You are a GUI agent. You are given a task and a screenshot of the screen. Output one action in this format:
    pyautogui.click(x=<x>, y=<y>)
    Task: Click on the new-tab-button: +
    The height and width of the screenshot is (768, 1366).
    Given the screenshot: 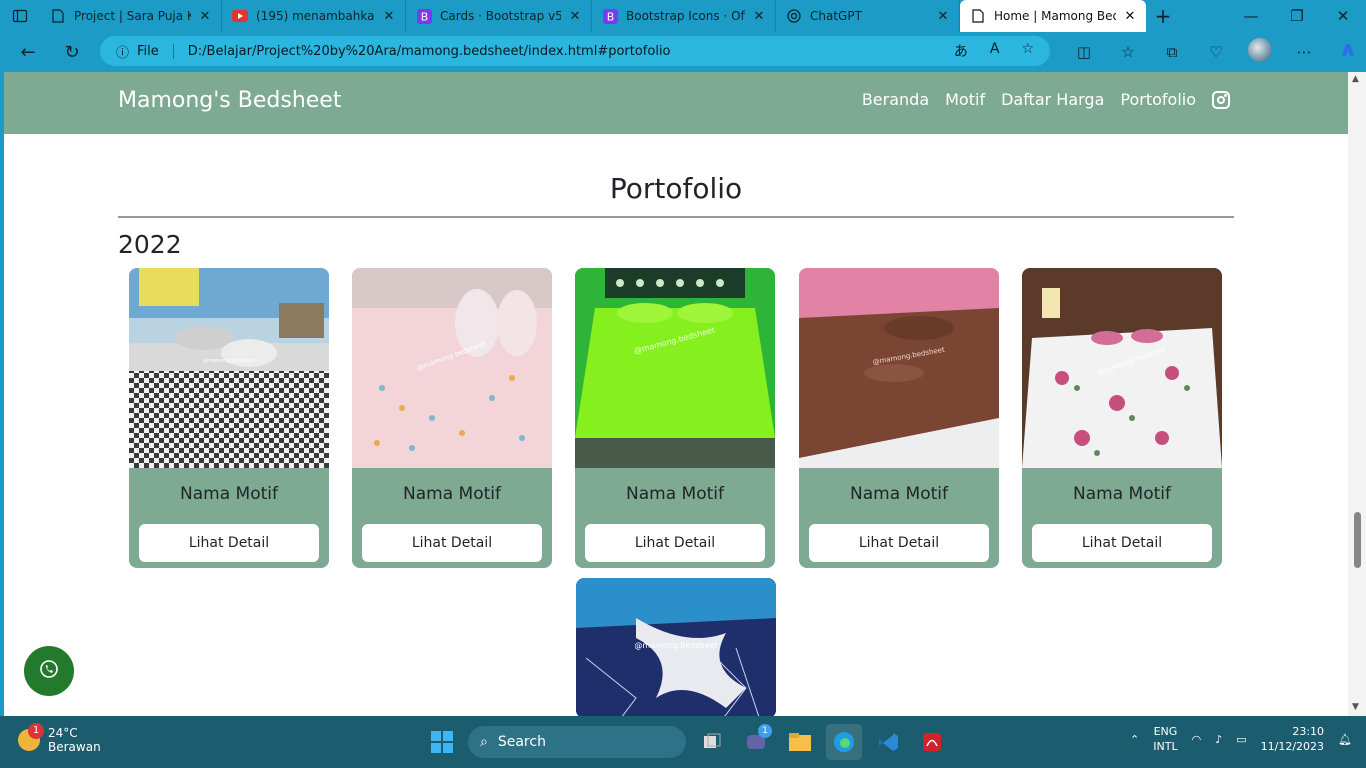 What is the action you would take?
    pyautogui.click(x=1163, y=16)
    